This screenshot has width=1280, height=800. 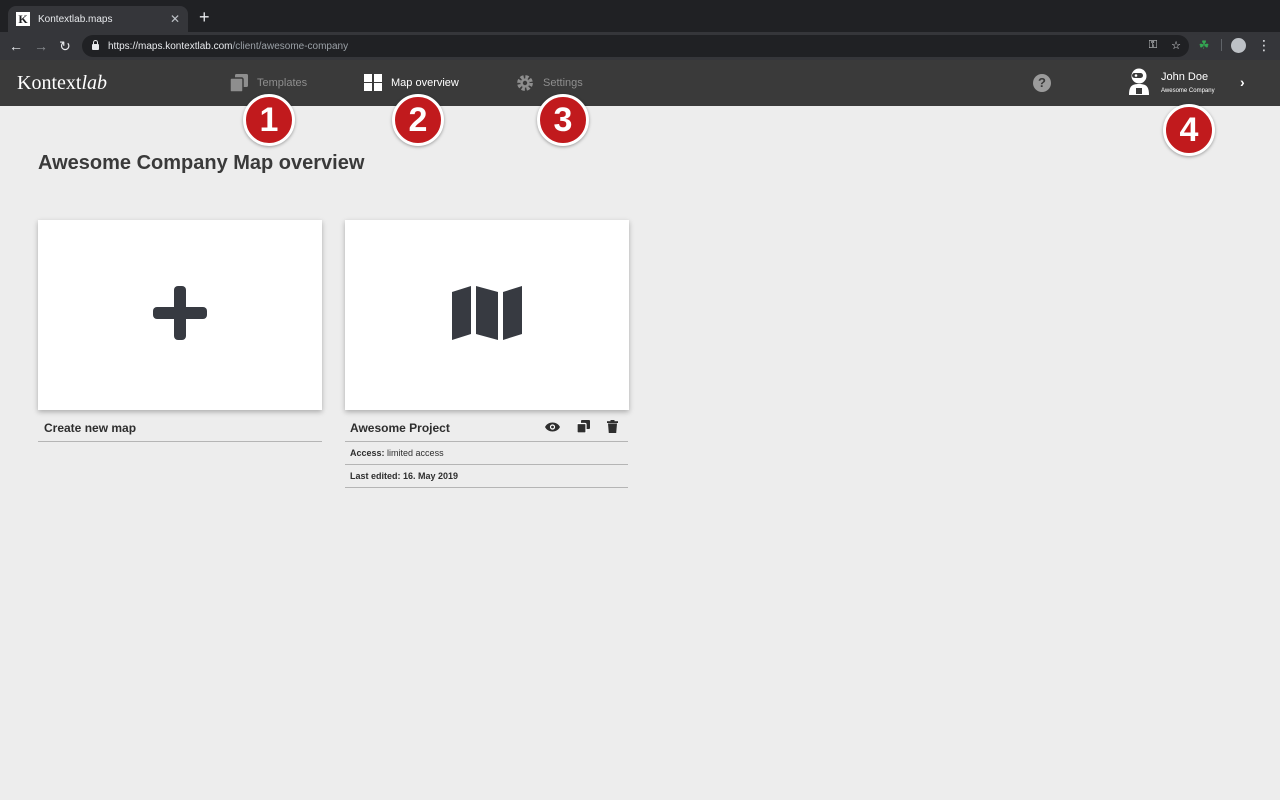 What do you see at coordinates (1176, 45) in the screenshot?
I see `star-icon: ☆` at bounding box center [1176, 45].